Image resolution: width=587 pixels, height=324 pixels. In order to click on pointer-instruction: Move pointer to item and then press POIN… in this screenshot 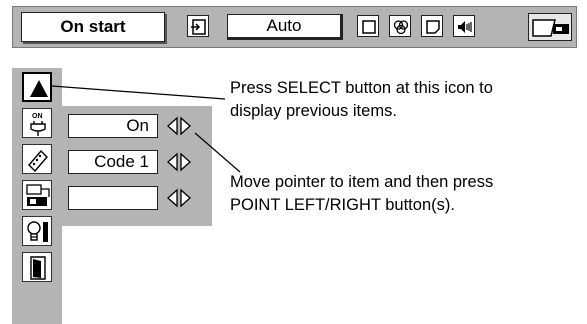, I will do `click(361, 194)`.